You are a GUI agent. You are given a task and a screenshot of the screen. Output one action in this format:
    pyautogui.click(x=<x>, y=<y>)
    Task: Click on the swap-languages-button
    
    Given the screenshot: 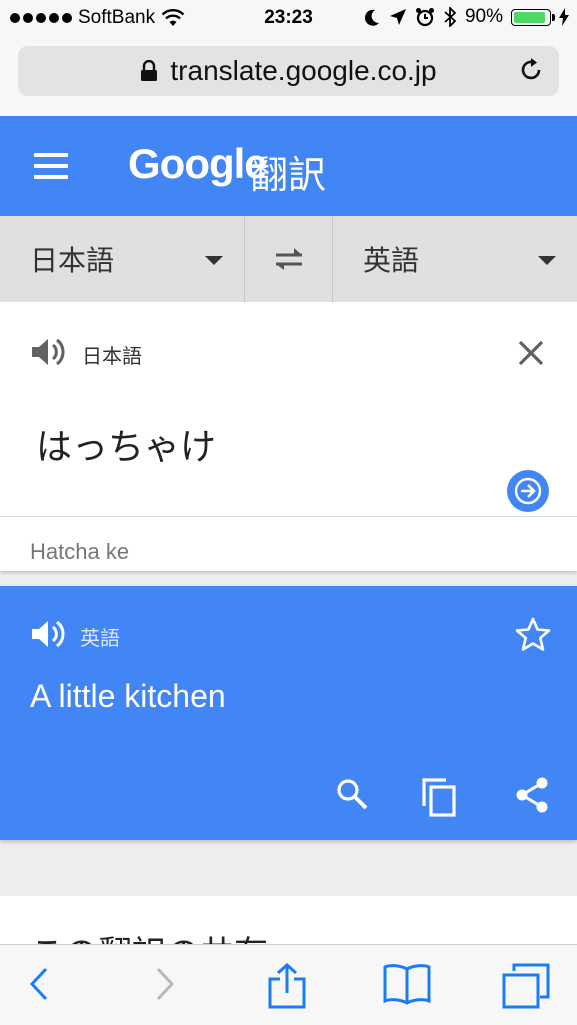 What is the action you would take?
    pyautogui.click(x=288, y=259)
    